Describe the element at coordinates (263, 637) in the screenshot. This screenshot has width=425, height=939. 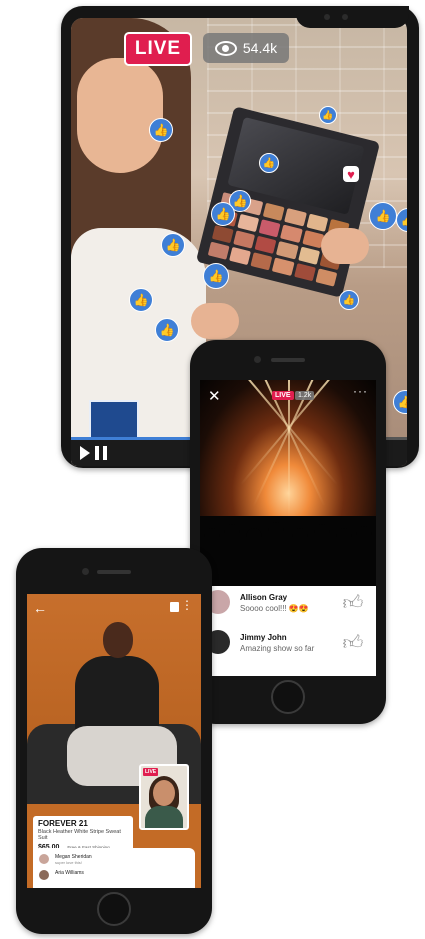
I see `comment-author: Jimmy John` at that location.